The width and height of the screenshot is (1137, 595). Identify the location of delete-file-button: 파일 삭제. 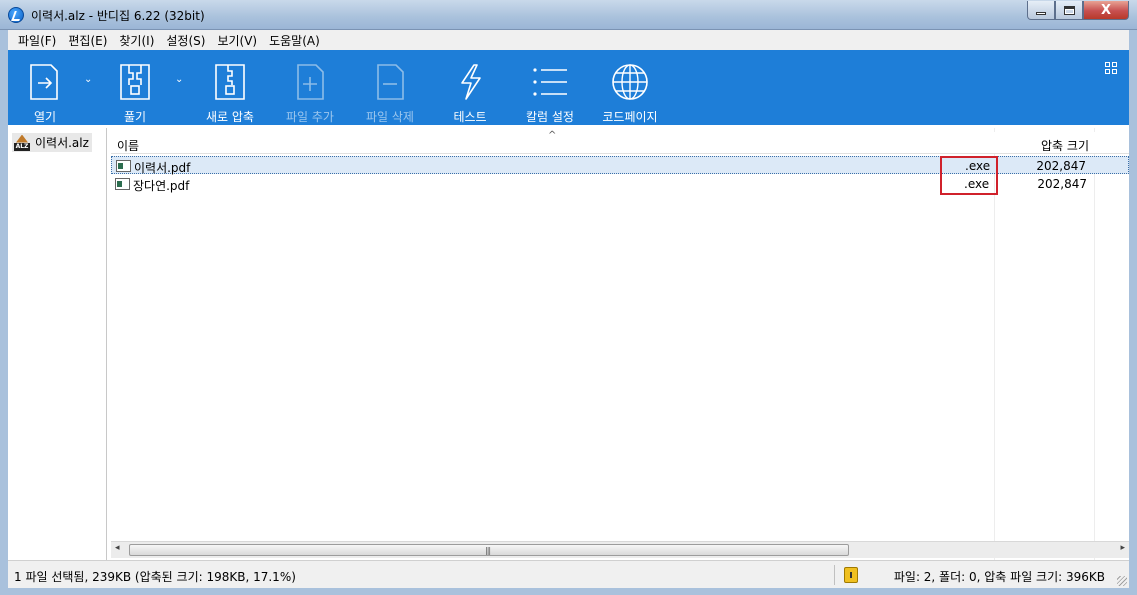
(390, 87).